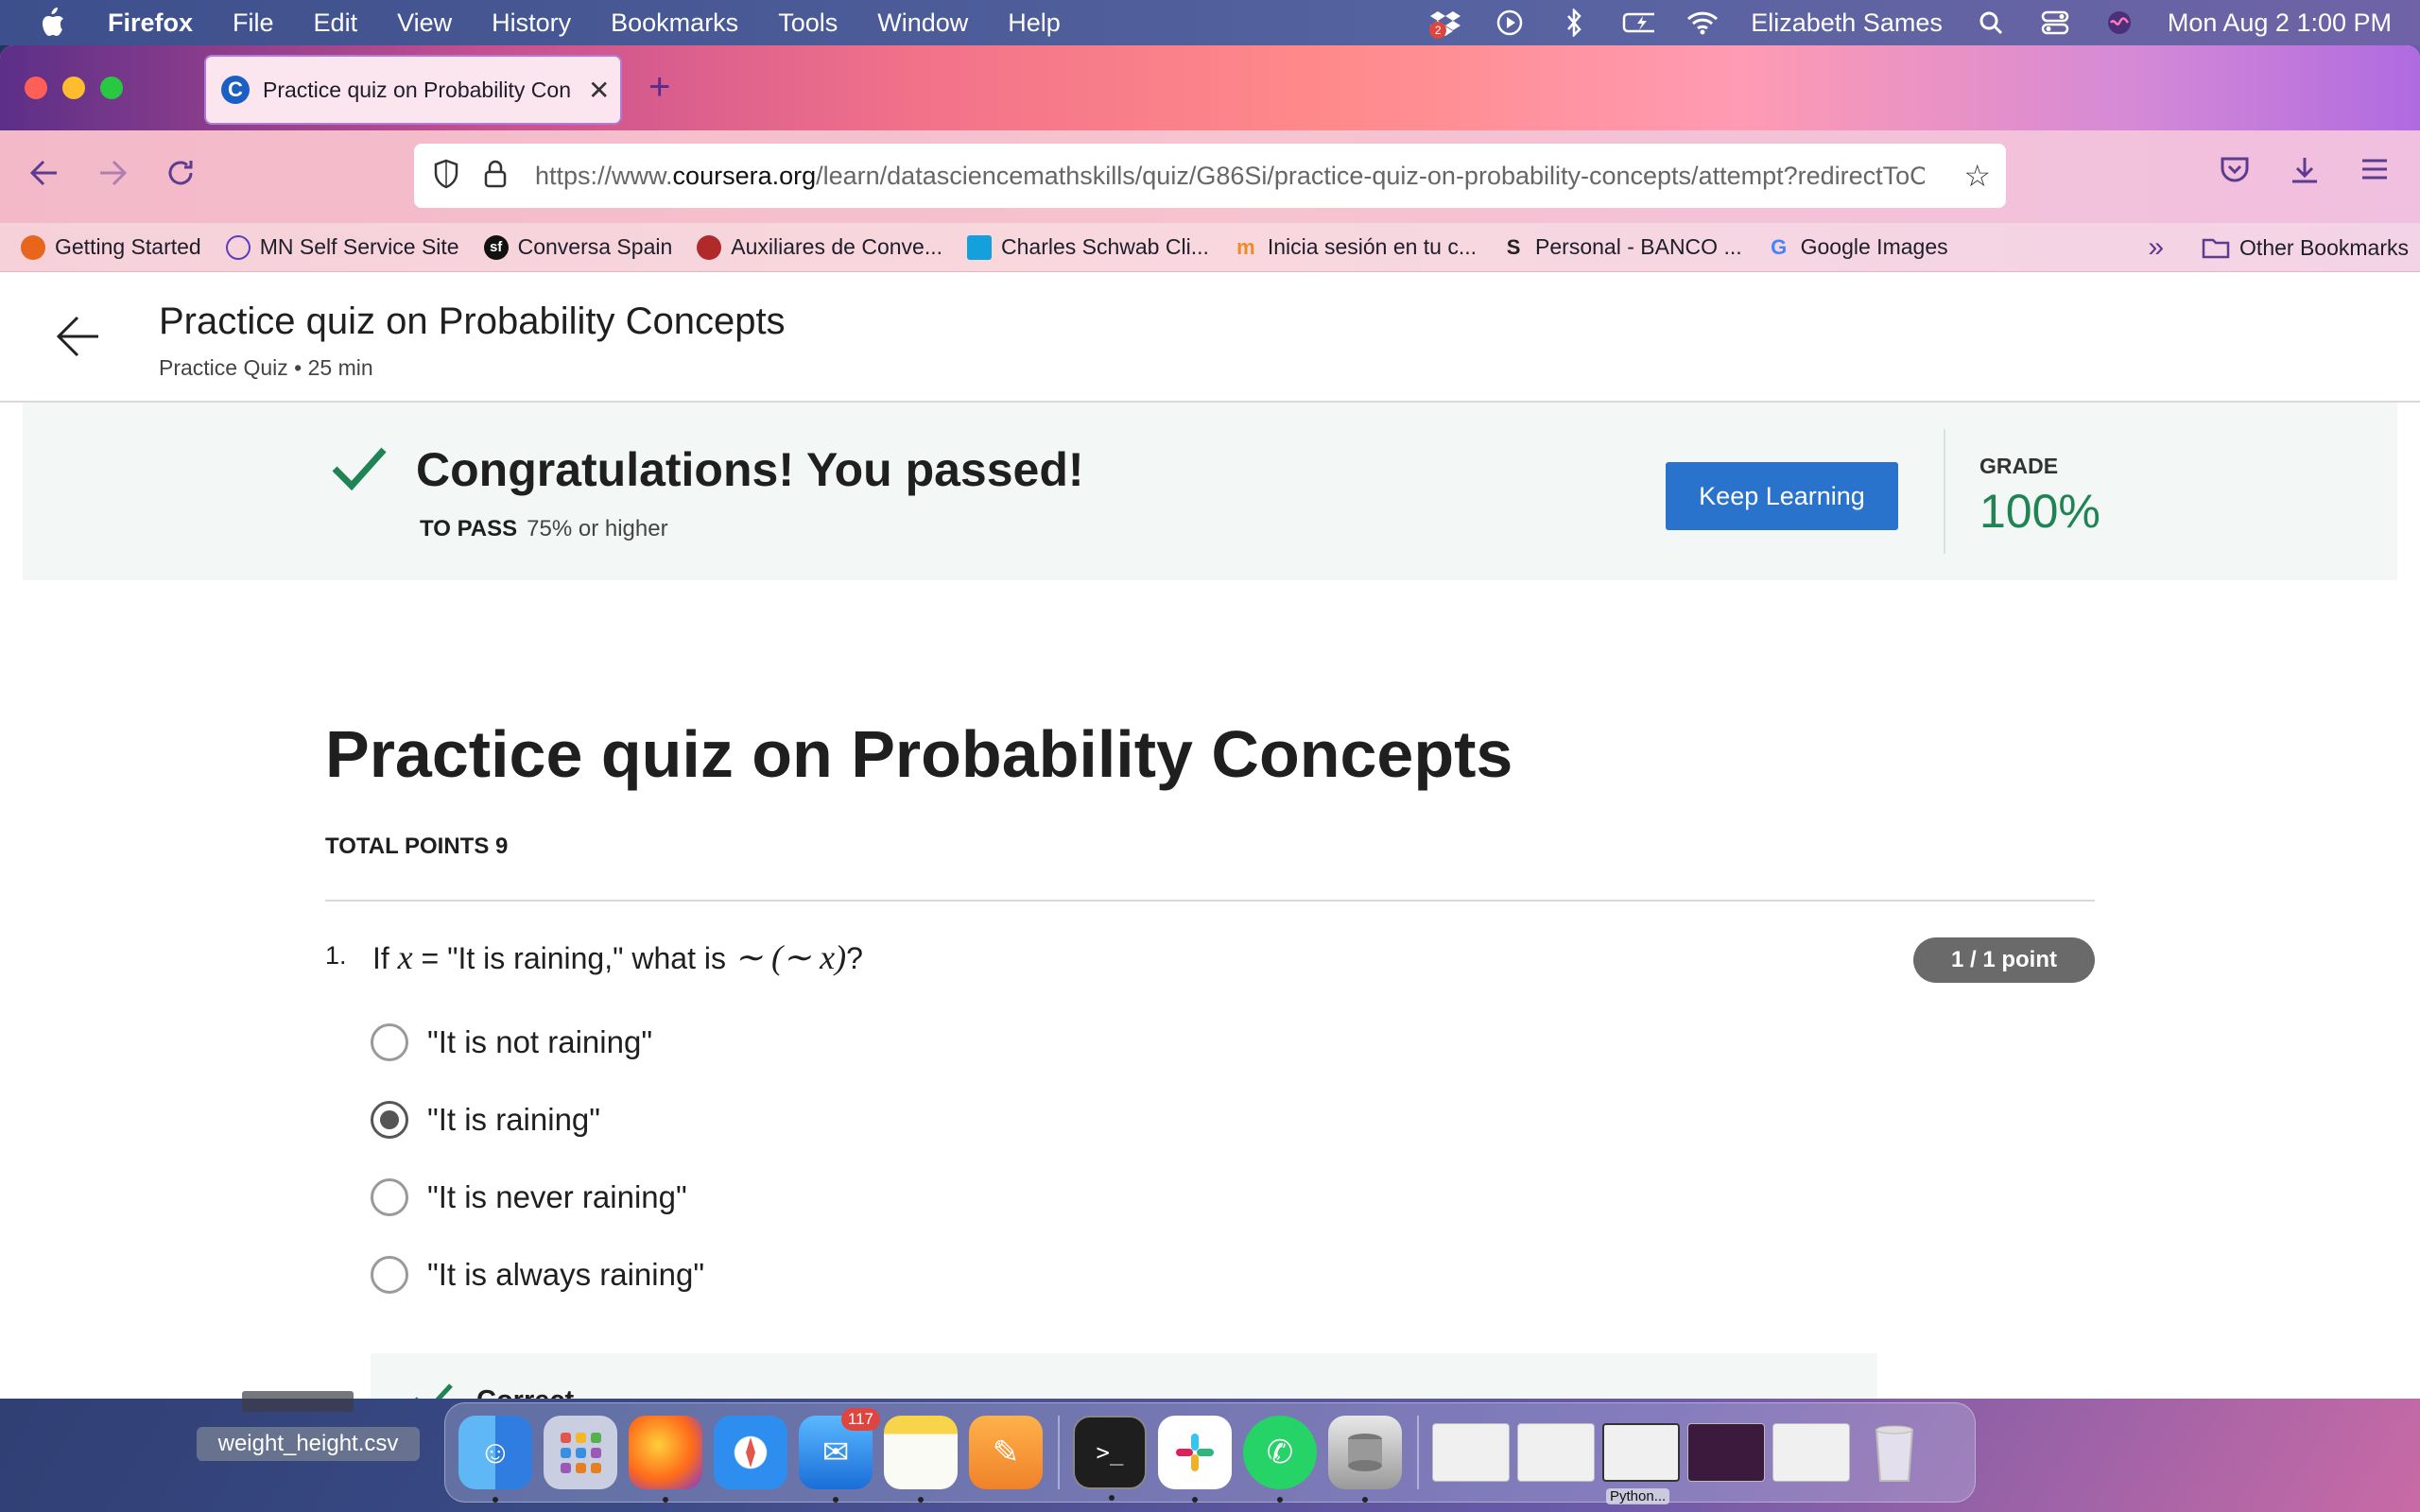  What do you see at coordinates (150, 23) in the screenshot?
I see `menu-app-firefox: Firefox` at bounding box center [150, 23].